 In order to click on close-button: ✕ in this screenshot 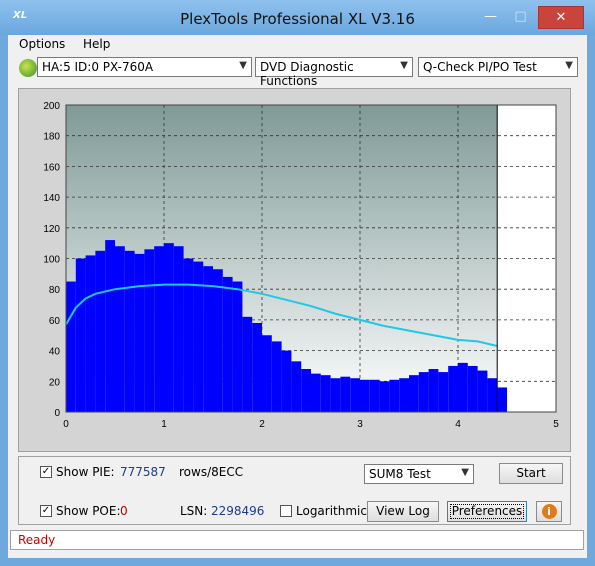, I will do `click(561, 17)`.